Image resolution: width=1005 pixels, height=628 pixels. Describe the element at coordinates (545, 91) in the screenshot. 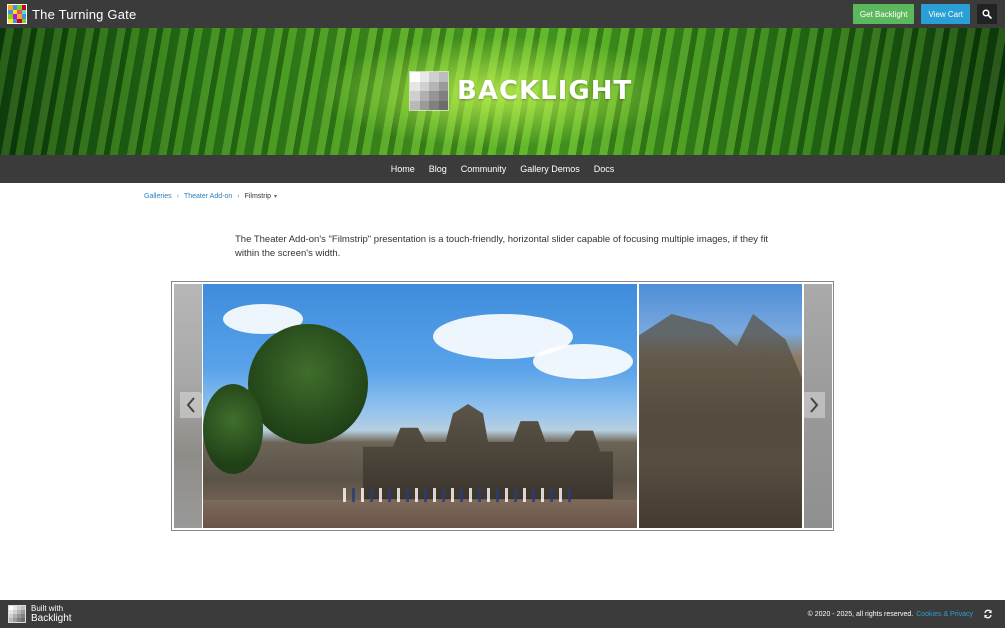

I see `backlight-wordmark: BACKLIGHT` at that location.